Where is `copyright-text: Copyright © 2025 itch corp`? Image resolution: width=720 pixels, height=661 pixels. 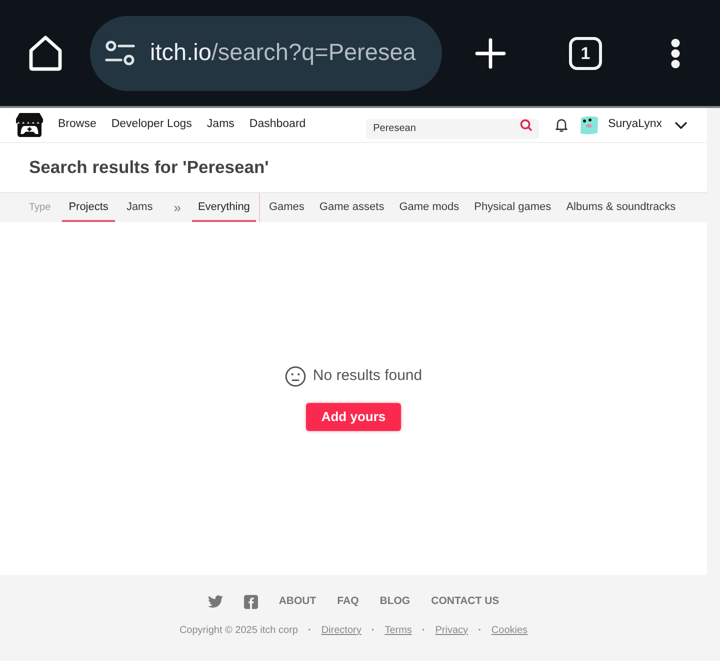
copyright-text: Copyright © 2025 itch corp is located at coordinates (238, 631).